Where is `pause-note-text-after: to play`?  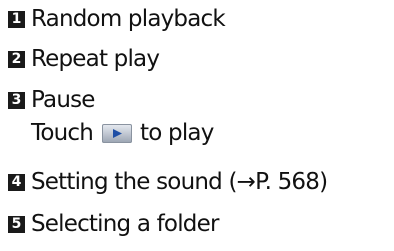
pause-note-text-after: to play is located at coordinates (177, 132).